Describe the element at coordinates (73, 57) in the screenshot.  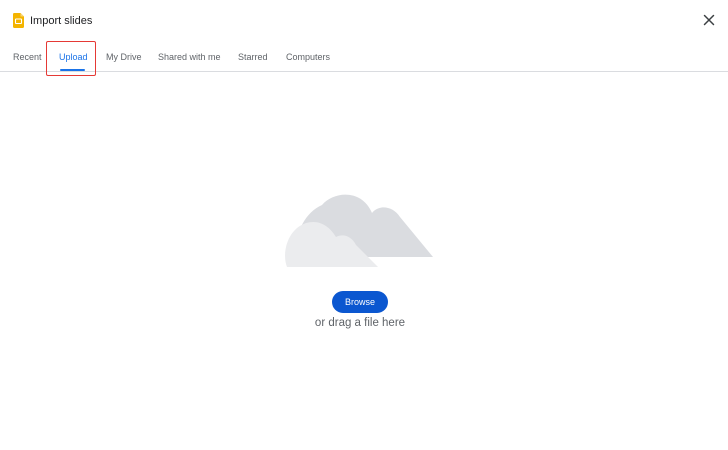
I see `tab-upload: Upload` at that location.